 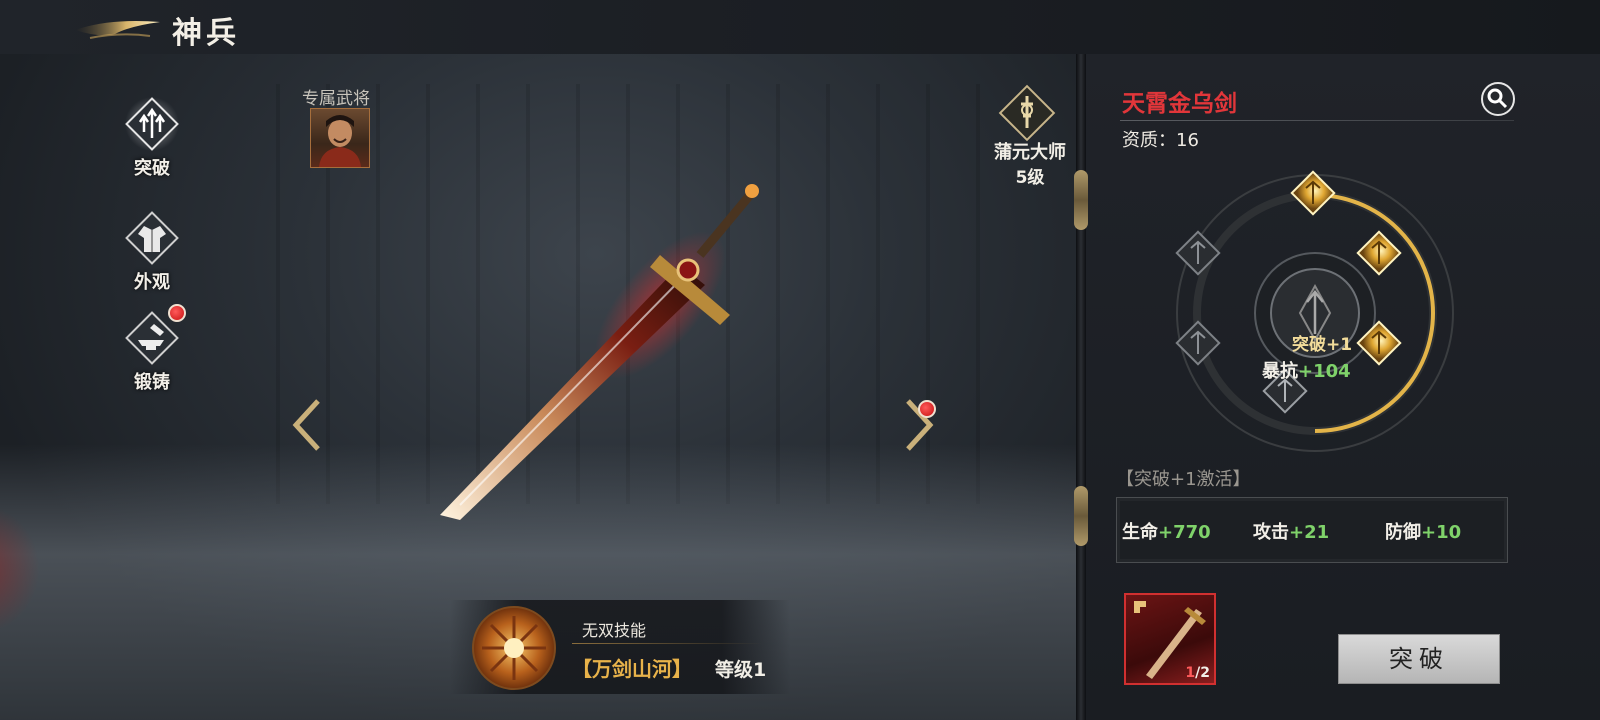 I want to click on red-emblem-decoration, so click(x=20, y=569).